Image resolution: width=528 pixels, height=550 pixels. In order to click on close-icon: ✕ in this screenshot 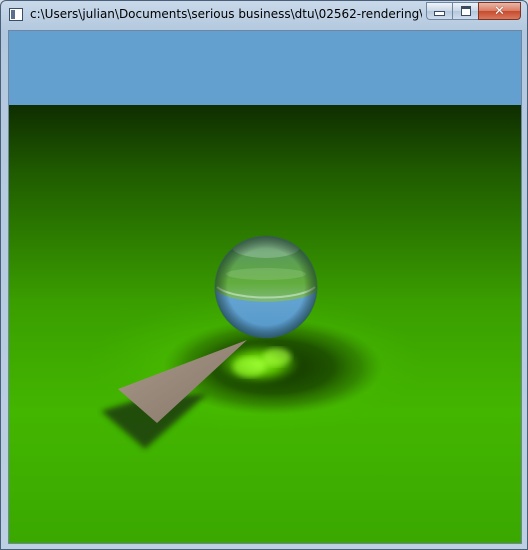, I will do `click(499, 11)`.